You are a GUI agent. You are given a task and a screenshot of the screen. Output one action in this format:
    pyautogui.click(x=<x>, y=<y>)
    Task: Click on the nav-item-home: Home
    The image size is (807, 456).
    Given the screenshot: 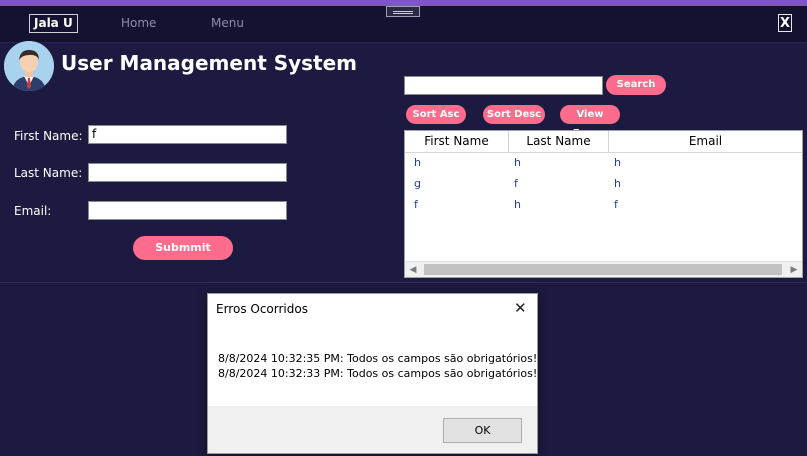 What is the action you would take?
    pyautogui.click(x=138, y=23)
    